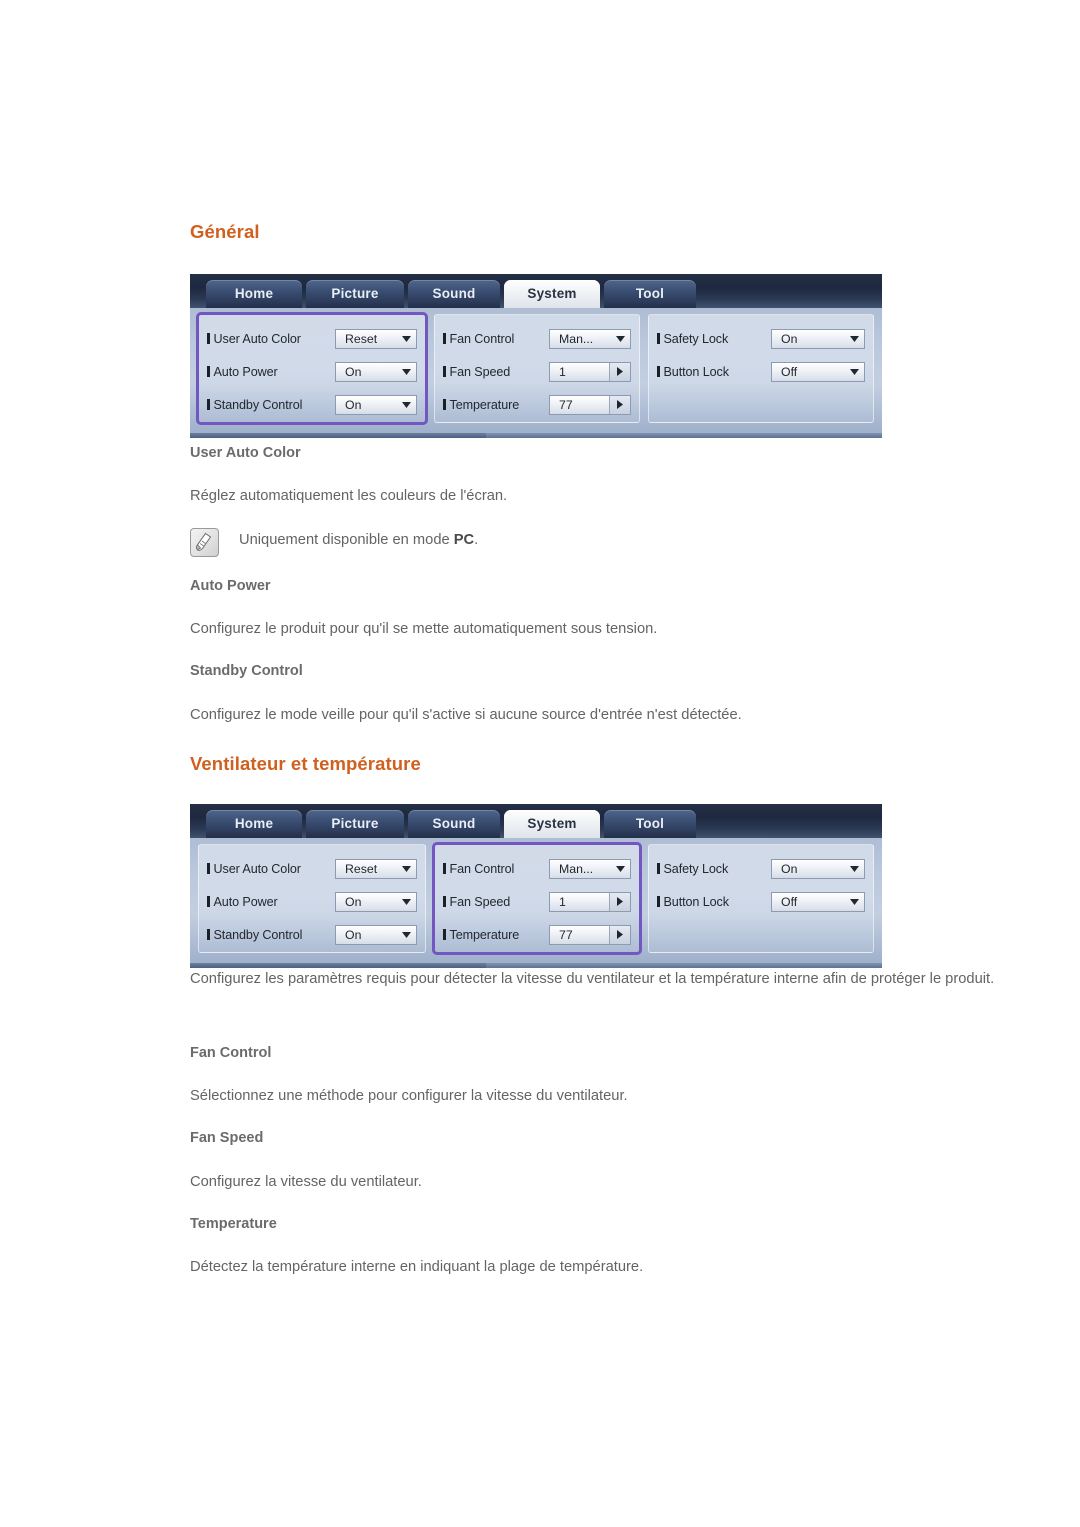 Image resolution: width=1080 pixels, height=1527 pixels. Describe the element at coordinates (464, 540) in the screenshot. I see `note-text-bold: PC` at that location.